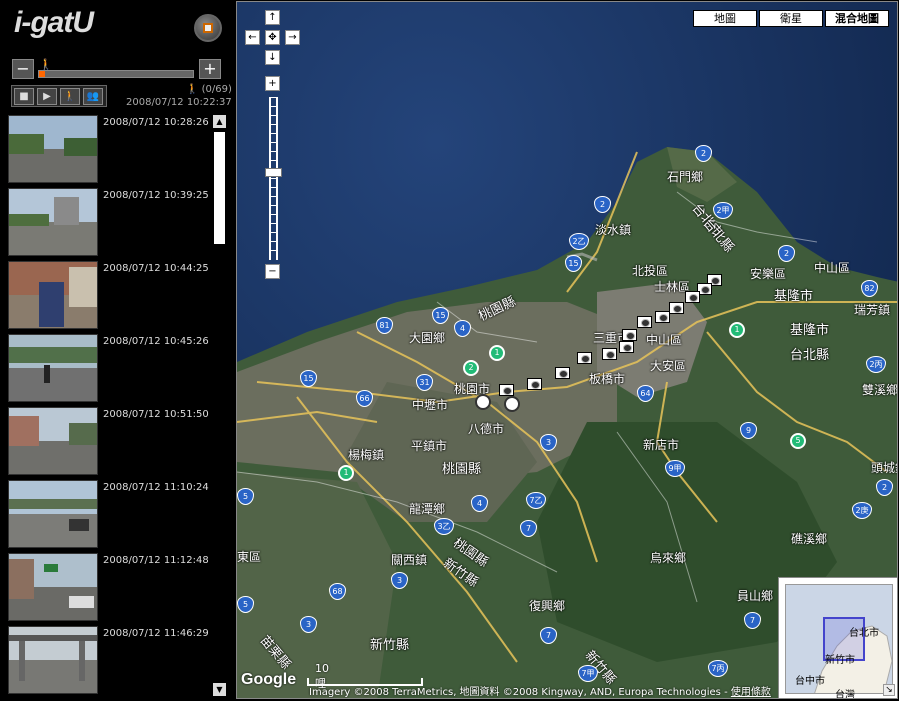 This screenshot has height=701, width=899. What do you see at coordinates (798, 441) in the screenshot?
I see `county-road-marker: 5` at bounding box center [798, 441].